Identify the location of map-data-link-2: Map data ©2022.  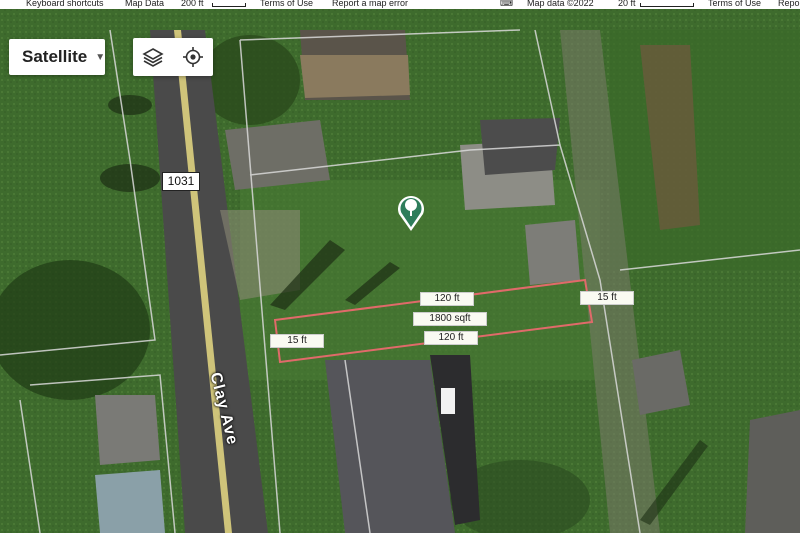
(560, 4).